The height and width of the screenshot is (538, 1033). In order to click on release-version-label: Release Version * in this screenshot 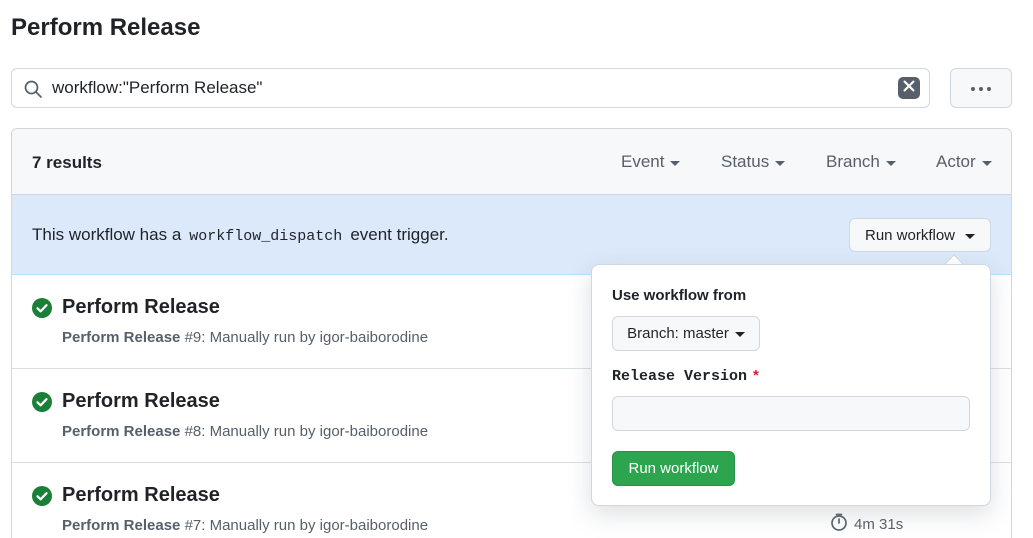, I will do `click(685, 376)`.